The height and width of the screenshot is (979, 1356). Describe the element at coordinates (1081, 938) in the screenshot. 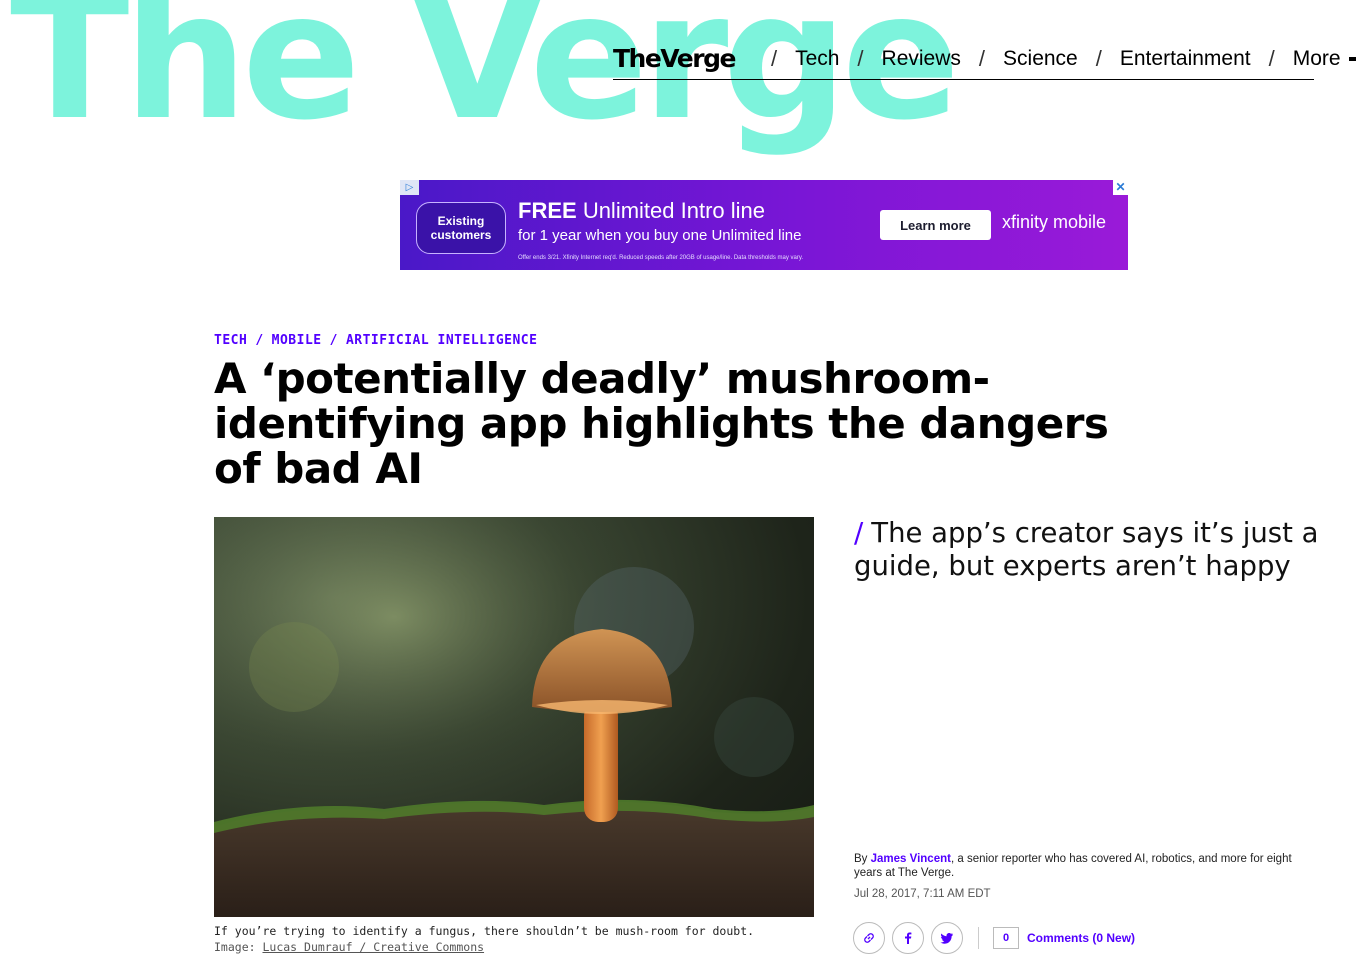

I see `comments-link: Comments (0 New)` at that location.